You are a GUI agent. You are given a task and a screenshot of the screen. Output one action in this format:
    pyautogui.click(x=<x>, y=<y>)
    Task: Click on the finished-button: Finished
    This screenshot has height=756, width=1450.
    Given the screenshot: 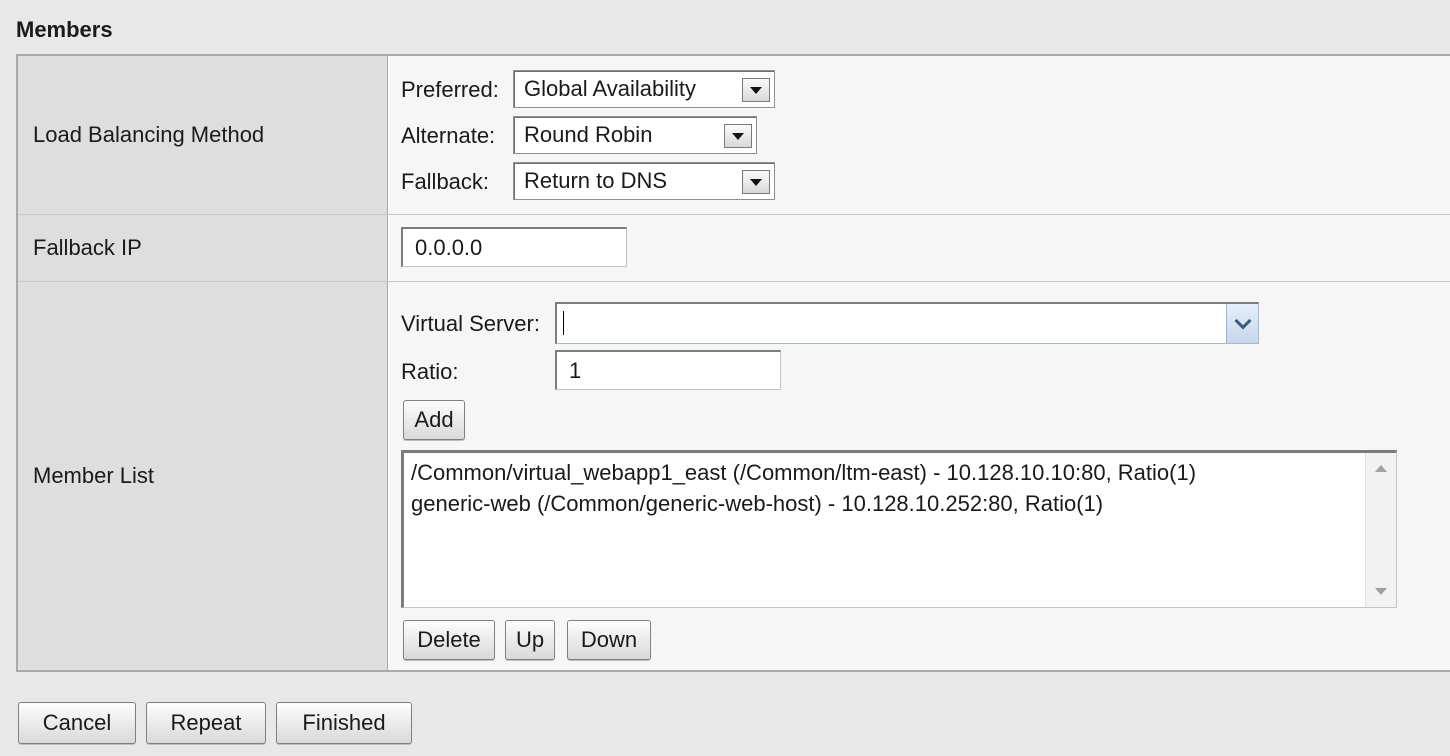 What is the action you would take?
    pyautogui.click(x=344, y=723)
    